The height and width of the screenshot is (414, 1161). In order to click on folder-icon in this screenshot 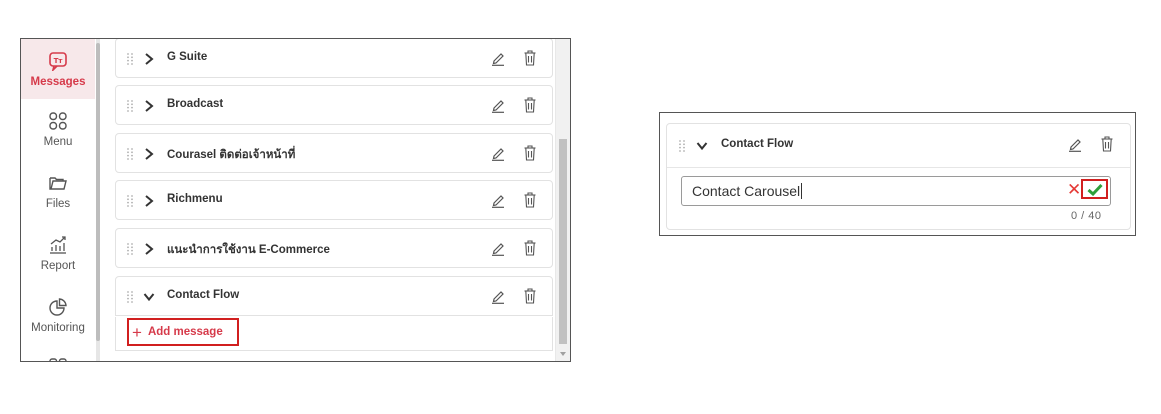, I will do `click(58, 183)`.